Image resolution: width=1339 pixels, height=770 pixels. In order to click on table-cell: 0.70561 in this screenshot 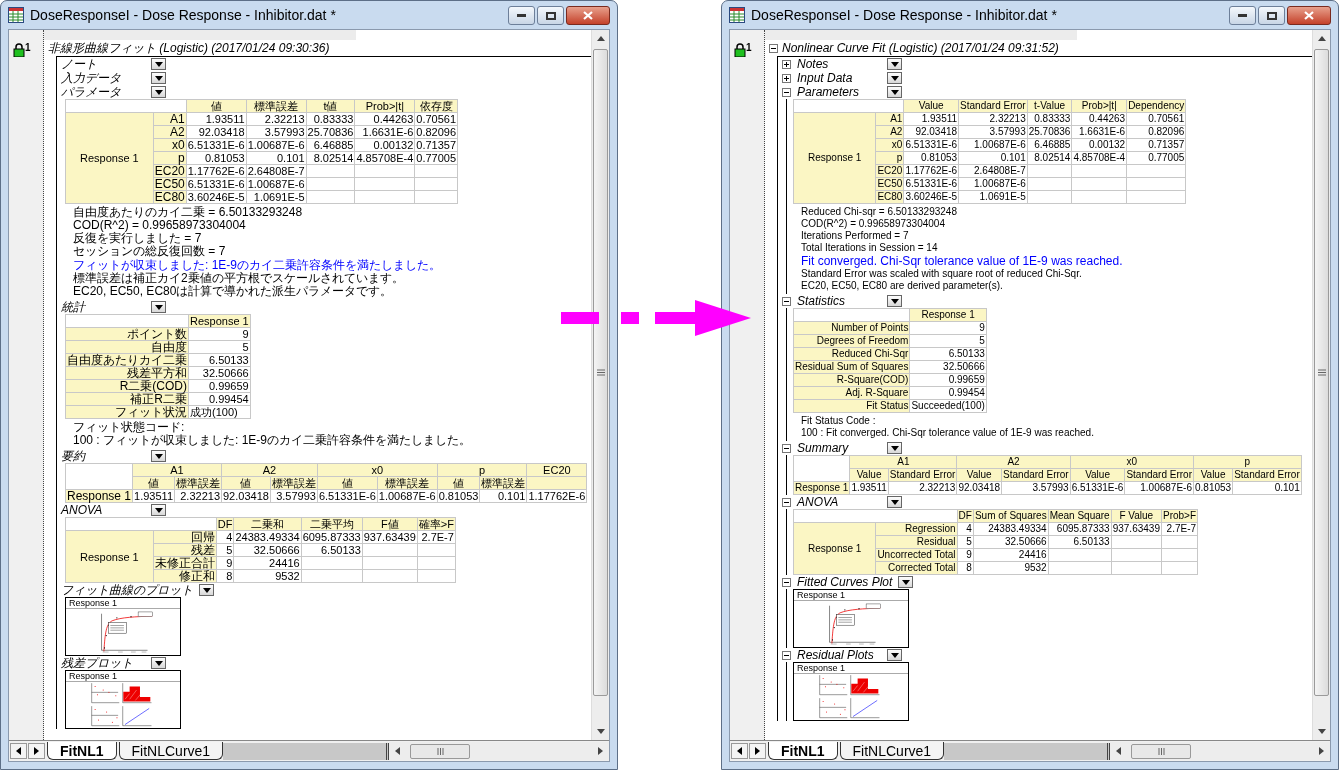, I will do `click(1156, 119)`.